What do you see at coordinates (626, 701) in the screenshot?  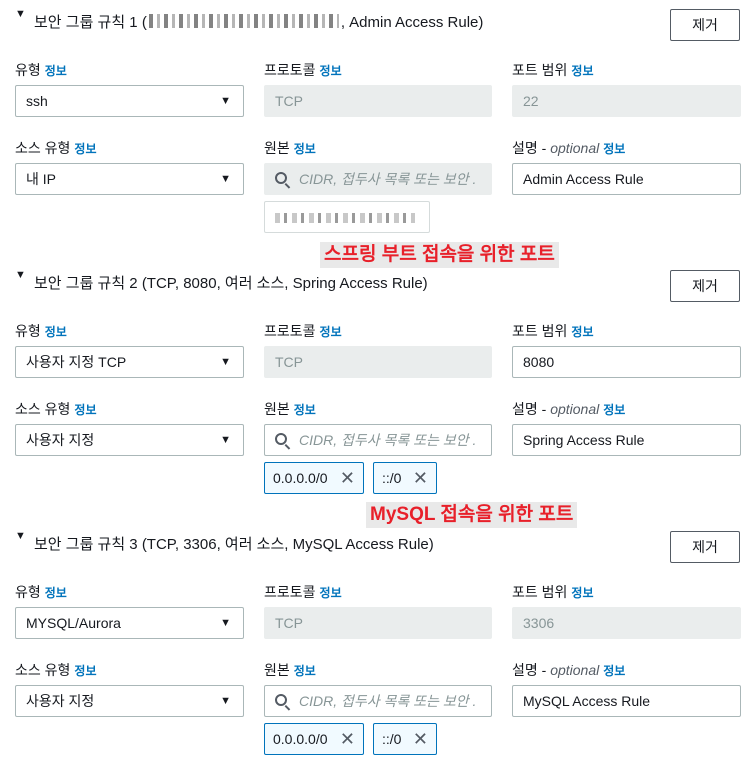 I see `description-input: MySQL Access Rule` at bounding box center [626, 701].